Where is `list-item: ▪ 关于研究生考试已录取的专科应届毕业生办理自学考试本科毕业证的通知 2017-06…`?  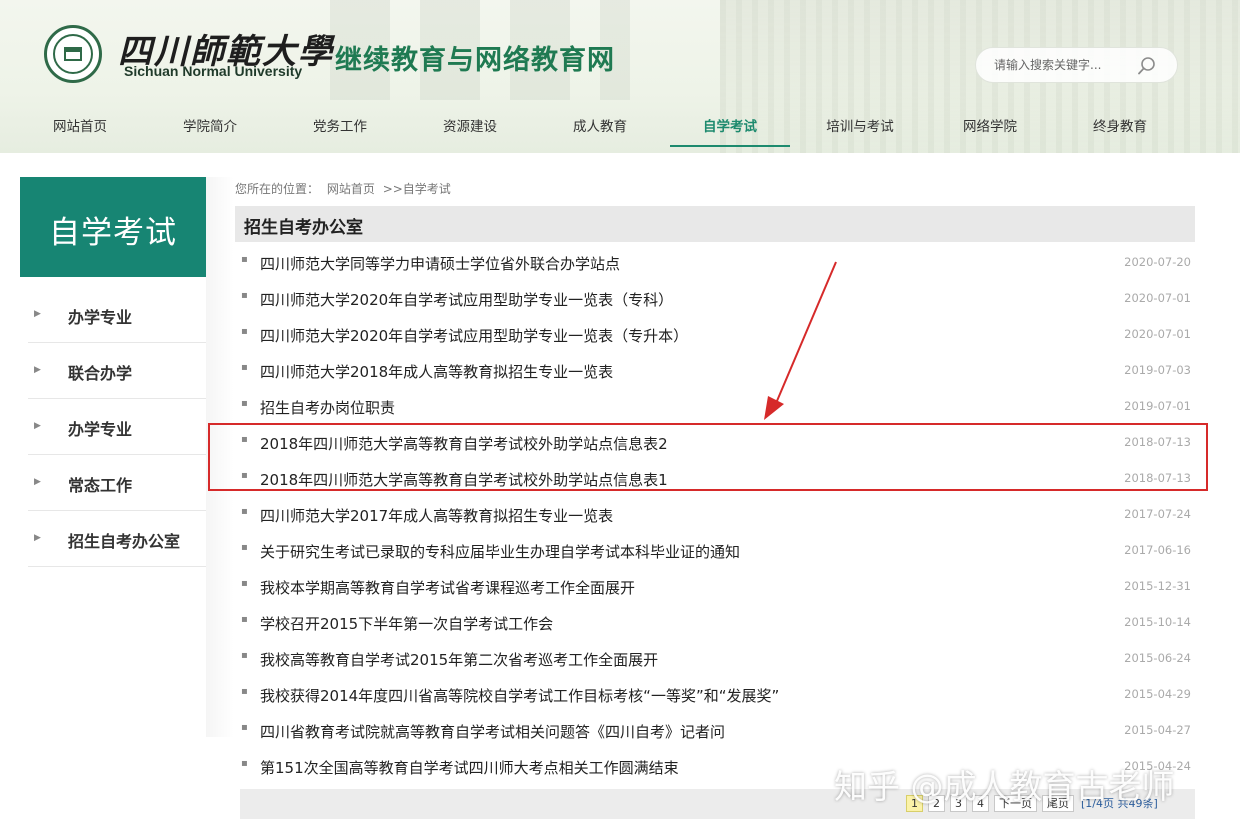 list-item: ▪ 关于研究生考试已录取的专科应届毕业生办理自学考试本科毕业证的通知 2017-06… is located at coordinates (715, 550).